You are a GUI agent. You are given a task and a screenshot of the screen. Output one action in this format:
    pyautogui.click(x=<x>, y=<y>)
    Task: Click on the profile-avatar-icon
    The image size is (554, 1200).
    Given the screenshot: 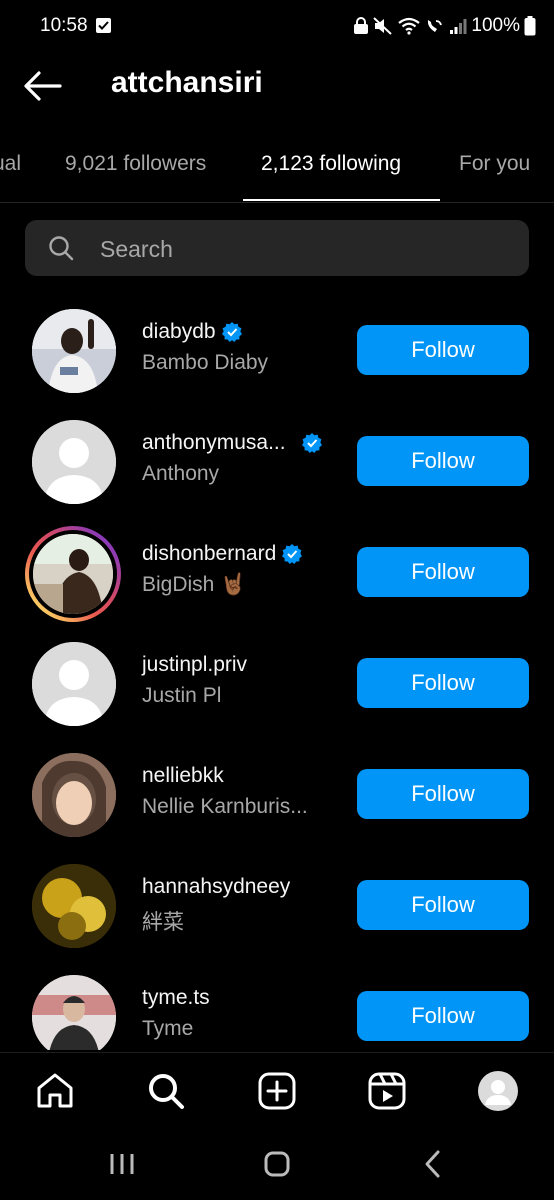 What is the action you would take?
    pyautogui.click(x=498, y=1091)
    